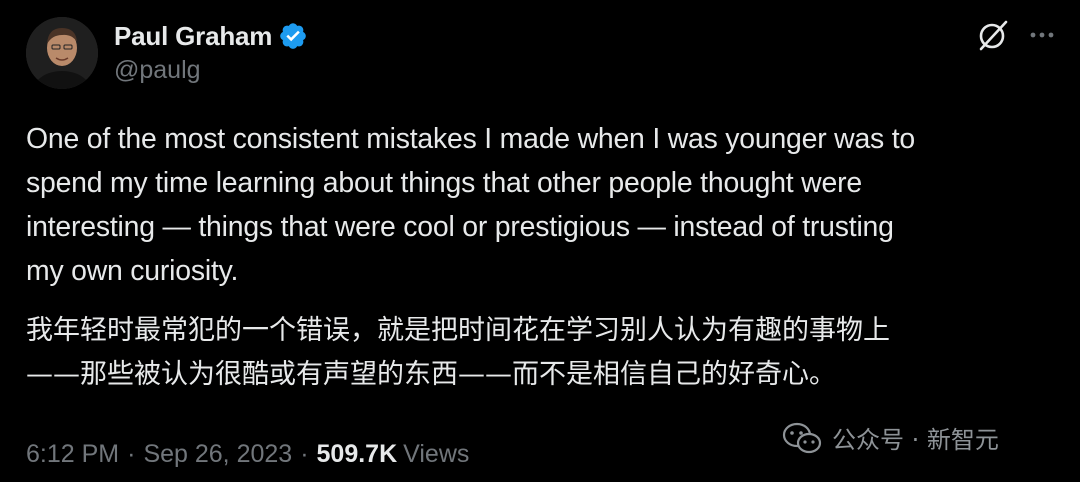  I want to click on views-count: 509.7K, so click(357, 454).